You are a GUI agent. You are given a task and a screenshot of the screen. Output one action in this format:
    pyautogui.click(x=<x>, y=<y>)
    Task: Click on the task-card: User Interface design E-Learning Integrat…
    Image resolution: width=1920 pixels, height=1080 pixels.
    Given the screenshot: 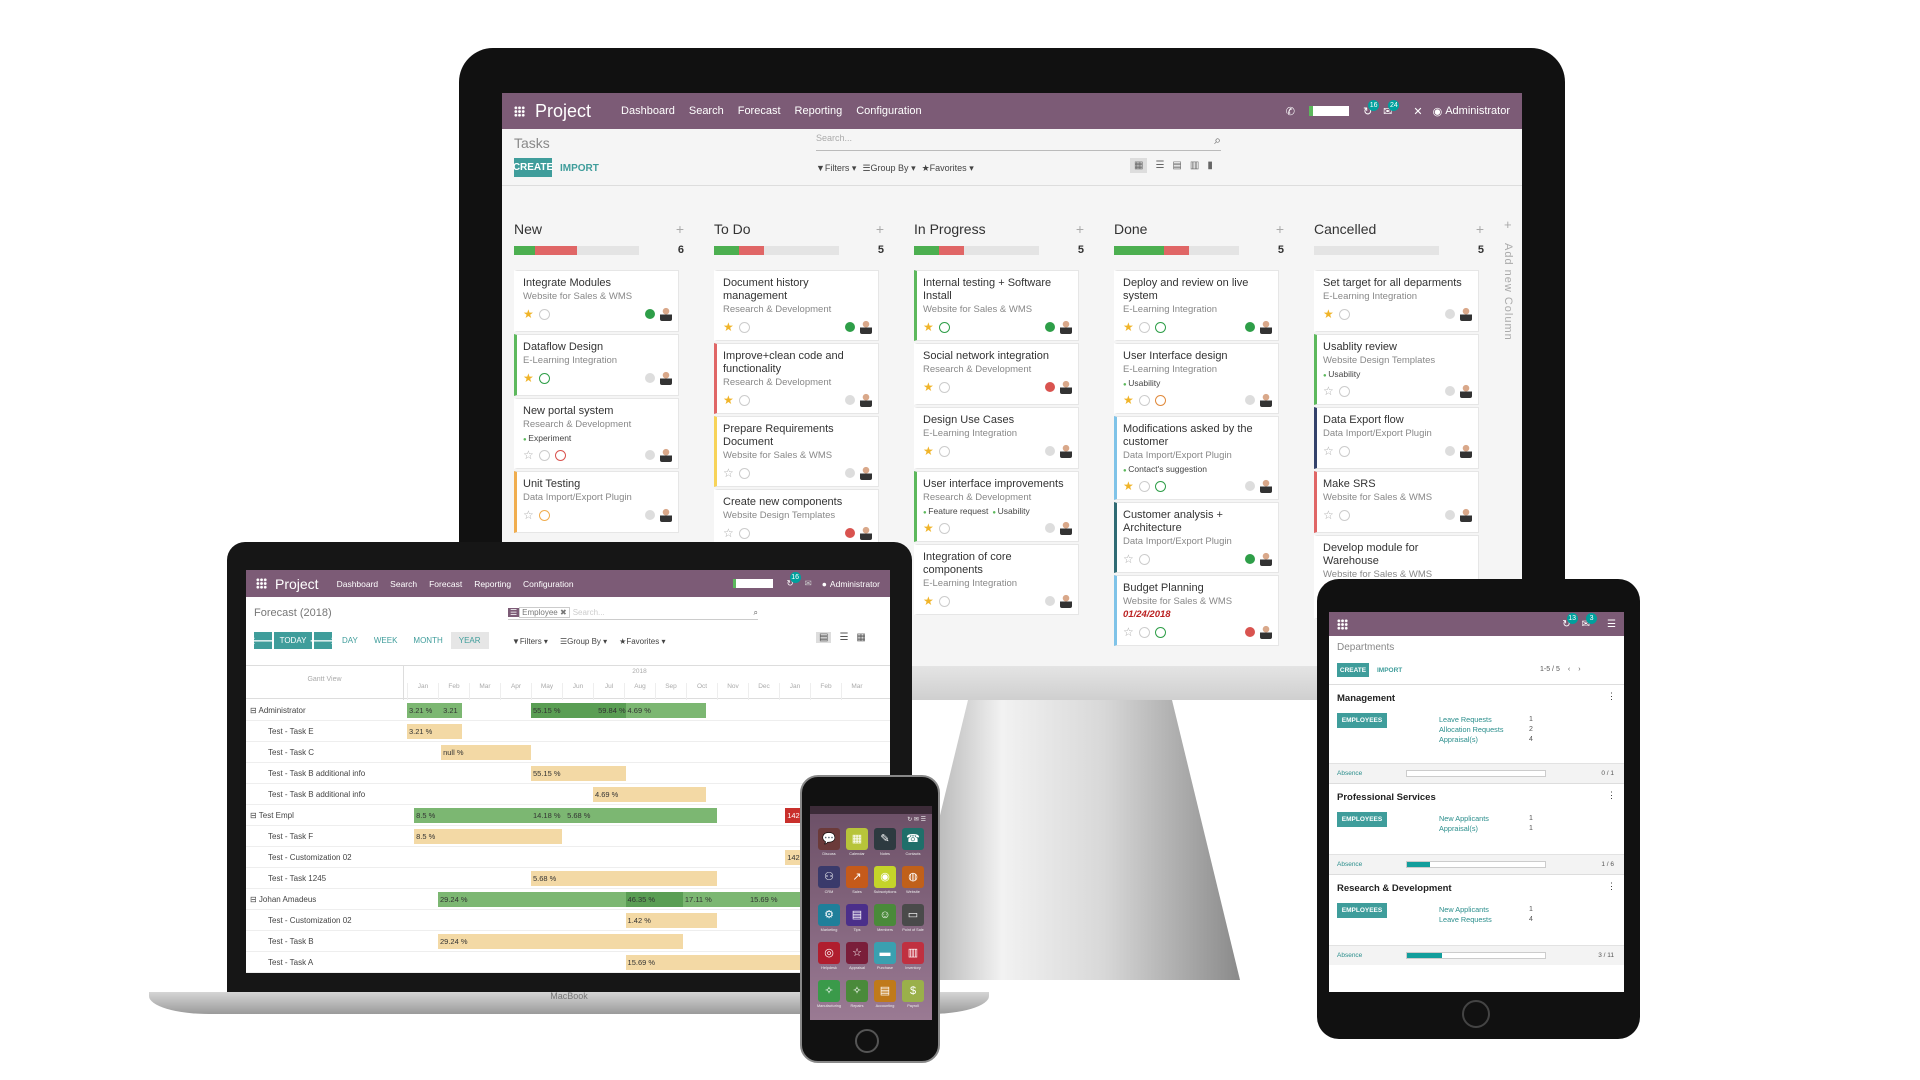 What is the action you would take?
    pyautogui.click(x=1196, y=378)
    